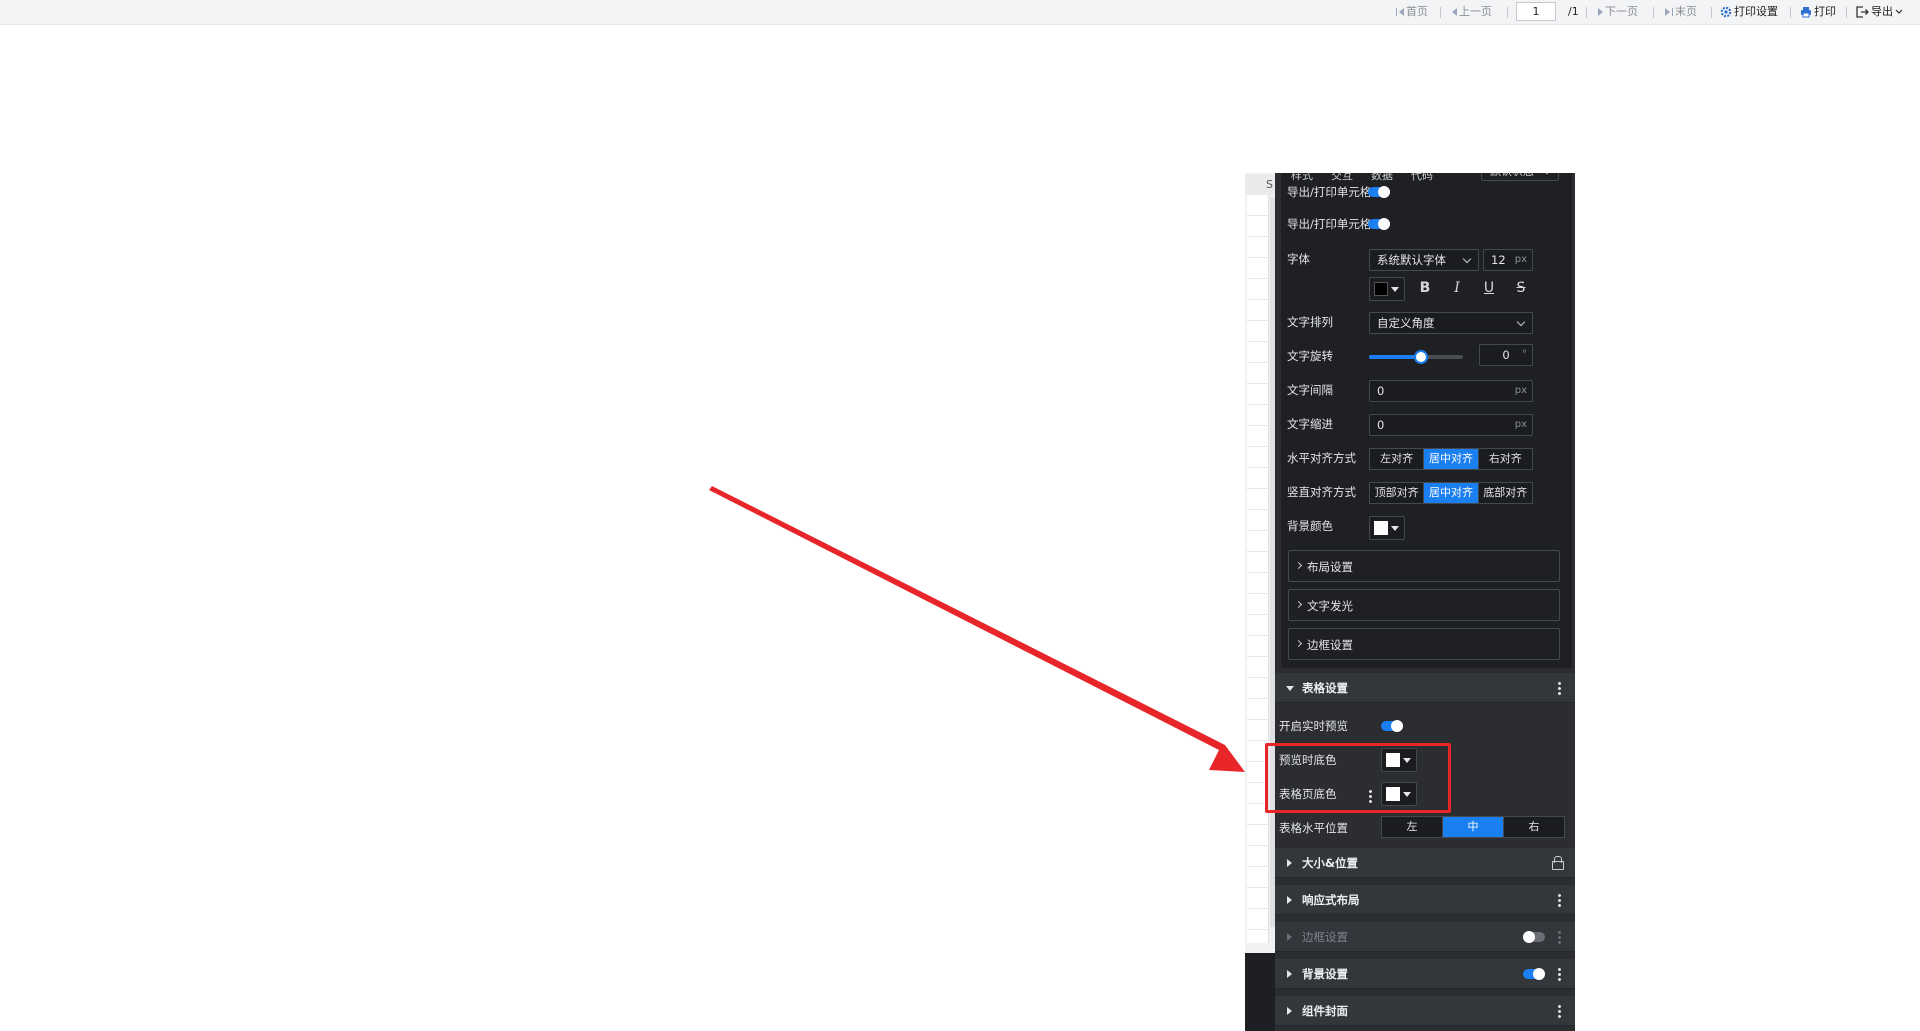 This screenshot has height=1031, width=1920. What do you see at coordinates (1397, 459) in the screenshot?
I see `h-align-left: 左对齐` at bounding box center [1397, 459].